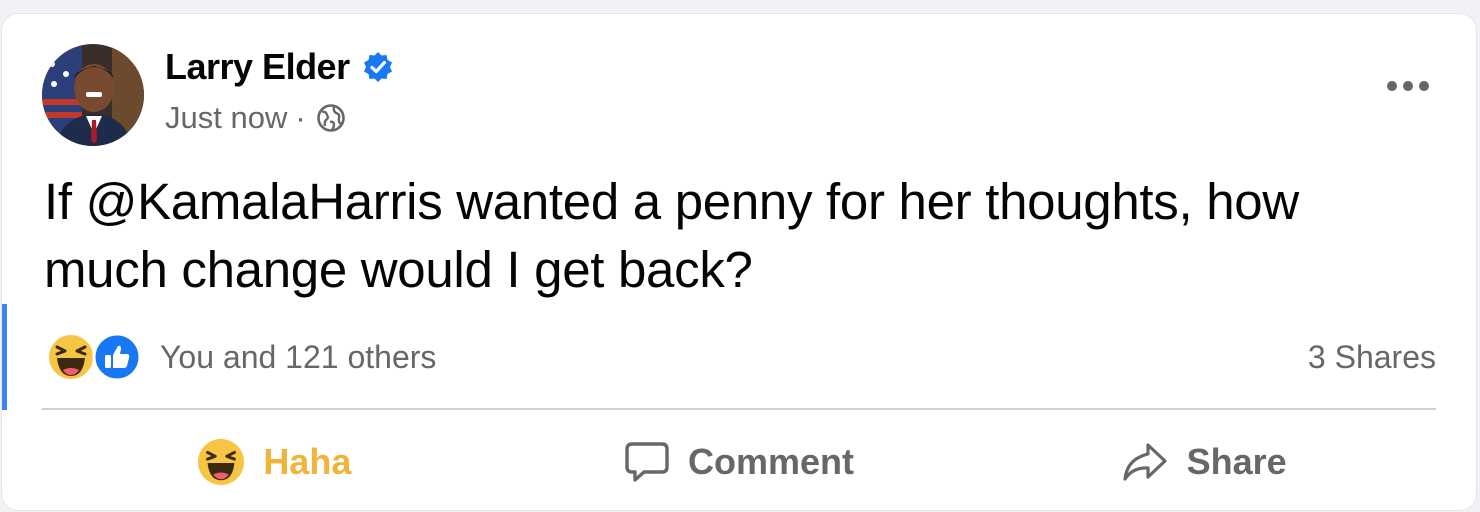 The height and width of the screenshot is (512, 1480). I want to click on reactions-summary: You and 121 others, so click(241, 357).